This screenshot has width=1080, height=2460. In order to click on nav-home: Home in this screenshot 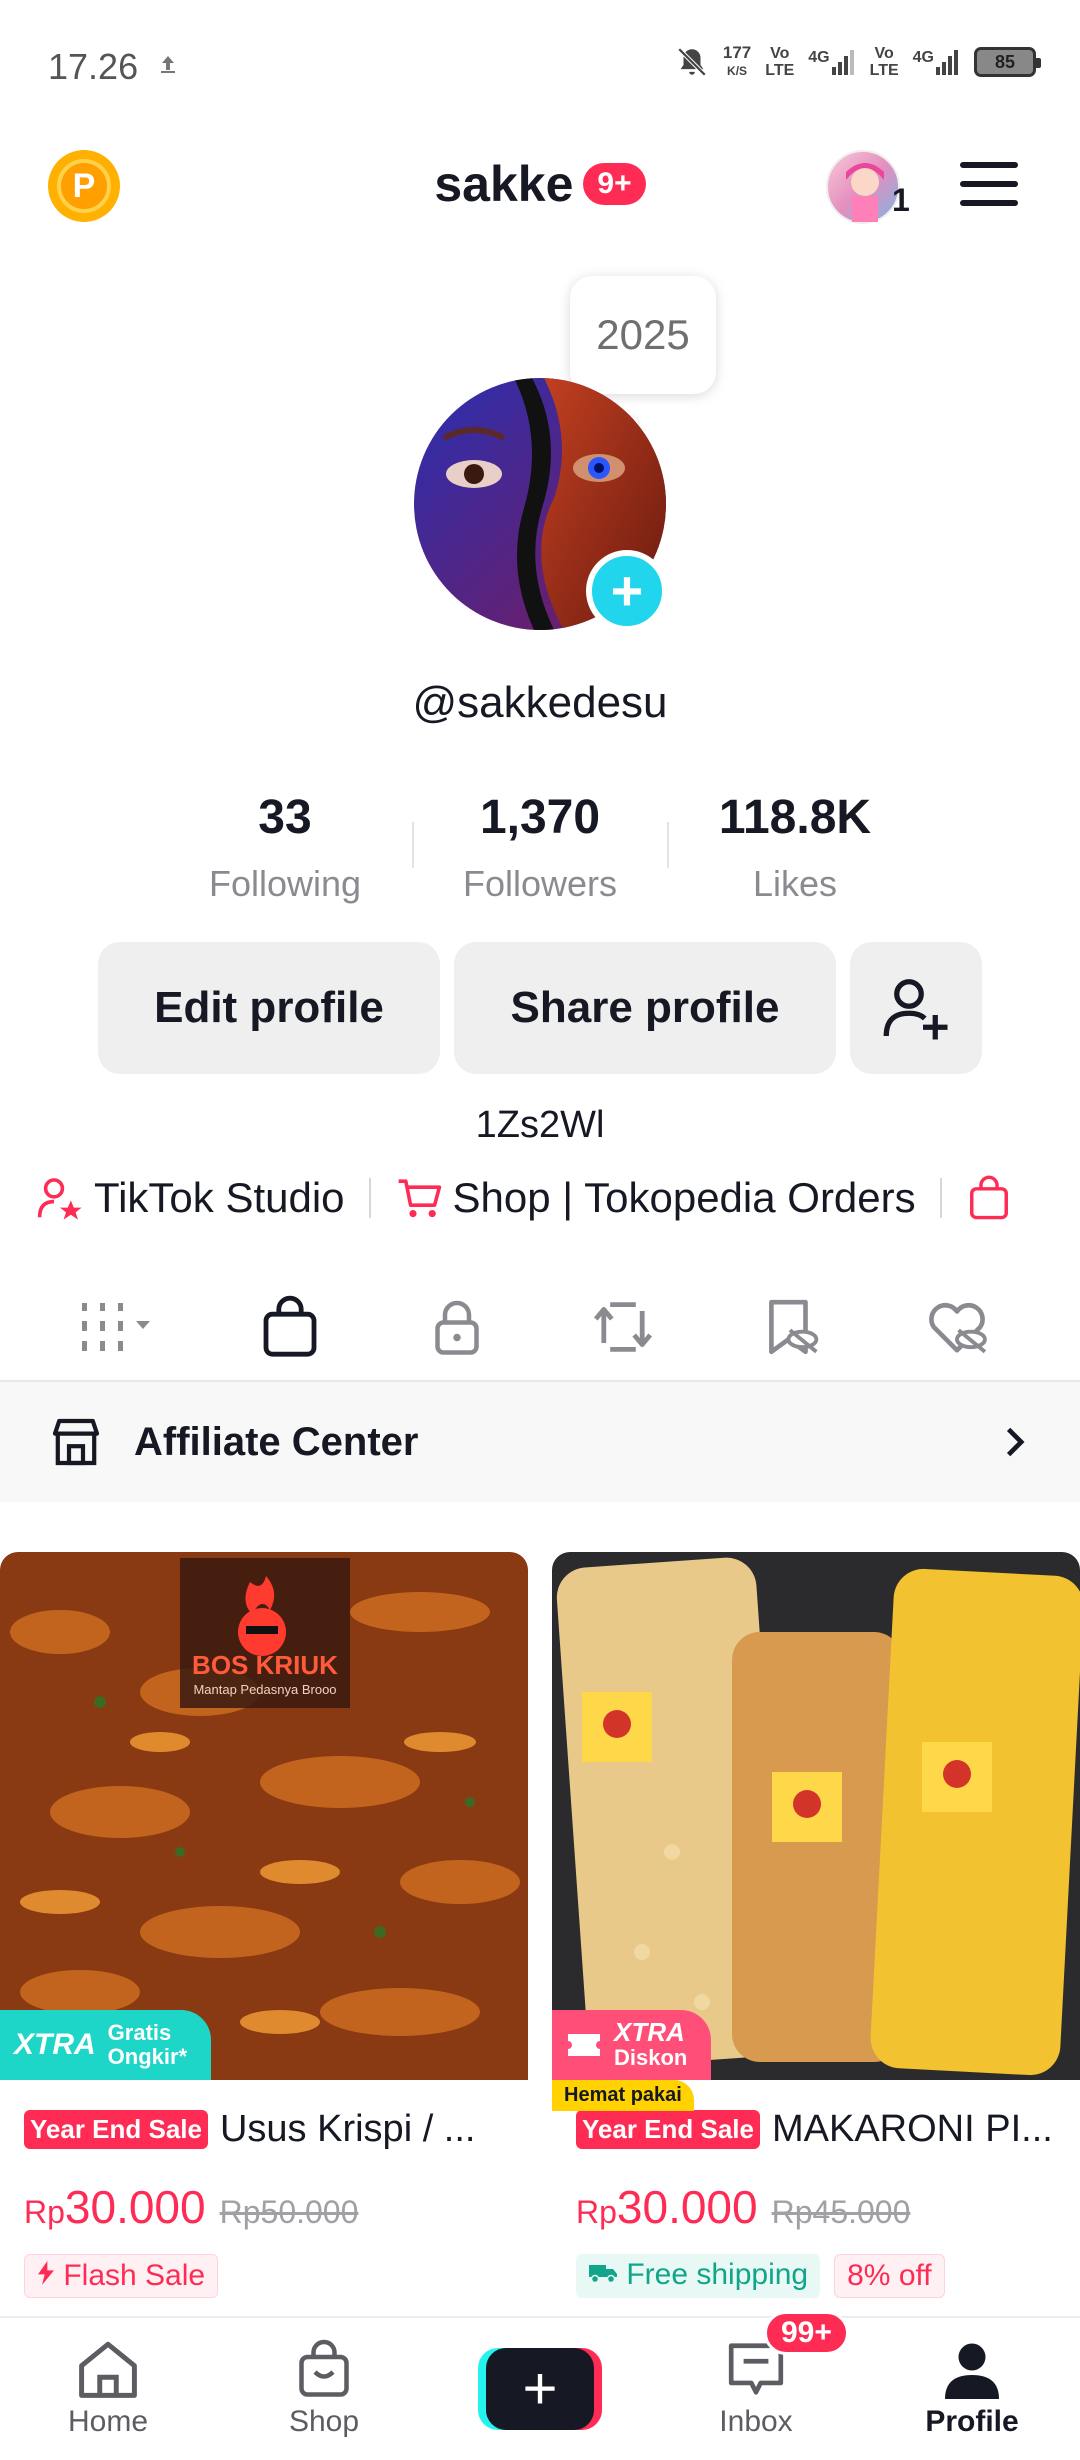, I will do `click(108, 2389)`.